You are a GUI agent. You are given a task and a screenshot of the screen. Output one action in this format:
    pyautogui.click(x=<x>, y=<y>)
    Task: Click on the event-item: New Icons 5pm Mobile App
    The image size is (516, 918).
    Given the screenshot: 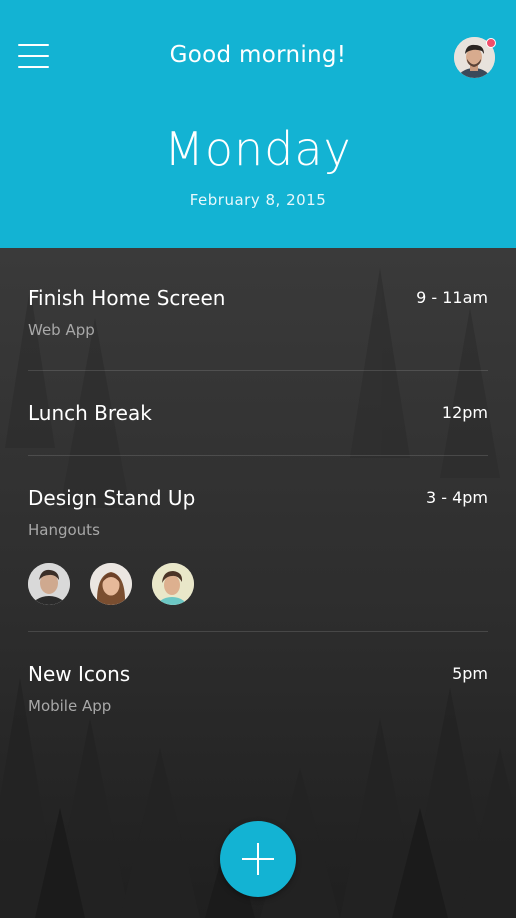 What is the action you would take?
    pyautogui.click(x=258, y=692)
    